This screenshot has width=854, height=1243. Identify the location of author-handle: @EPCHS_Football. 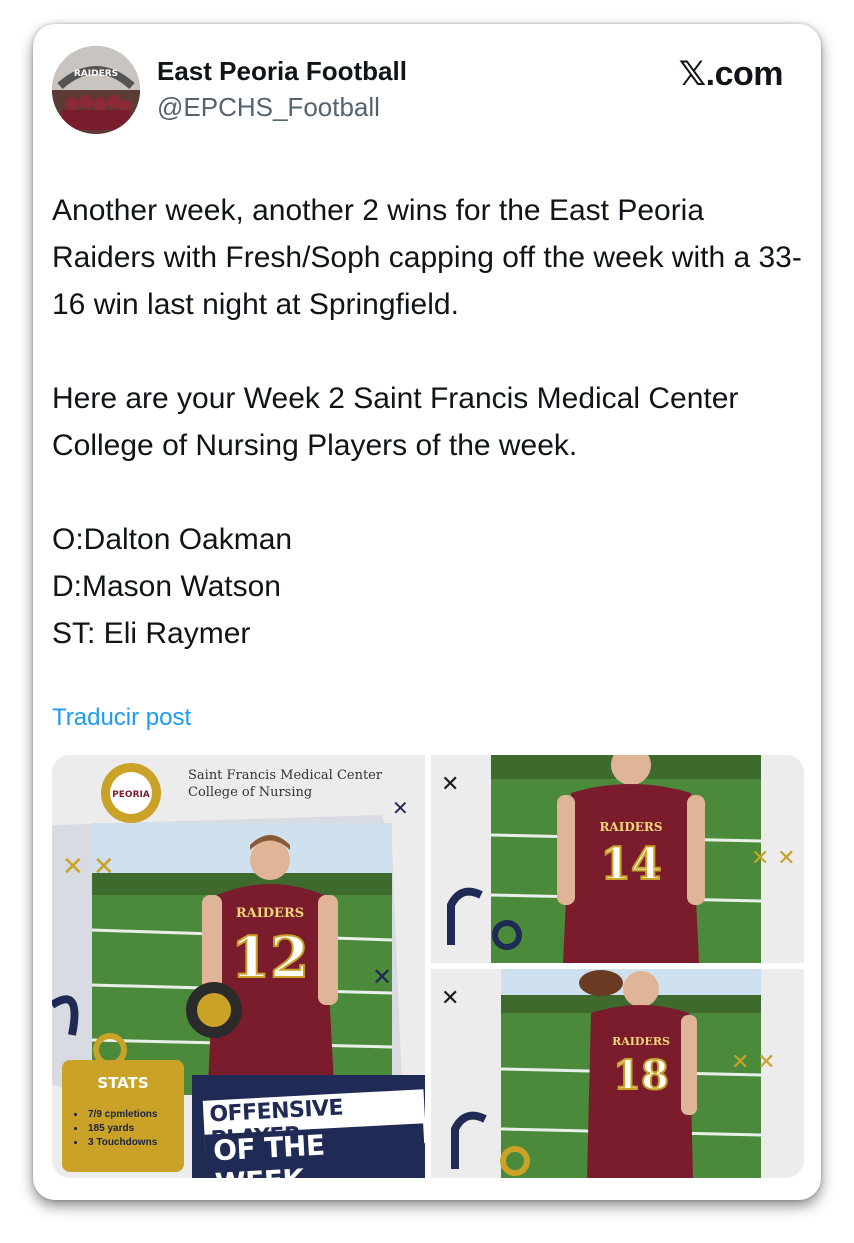
(268, 107).